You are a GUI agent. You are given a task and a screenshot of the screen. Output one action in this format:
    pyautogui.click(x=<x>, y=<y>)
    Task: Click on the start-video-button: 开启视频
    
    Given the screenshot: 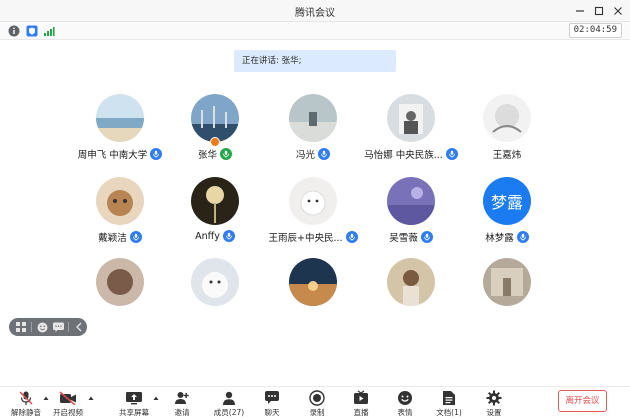 What is the action you would take?
    pyautogui.click(x=68, y=404)
    